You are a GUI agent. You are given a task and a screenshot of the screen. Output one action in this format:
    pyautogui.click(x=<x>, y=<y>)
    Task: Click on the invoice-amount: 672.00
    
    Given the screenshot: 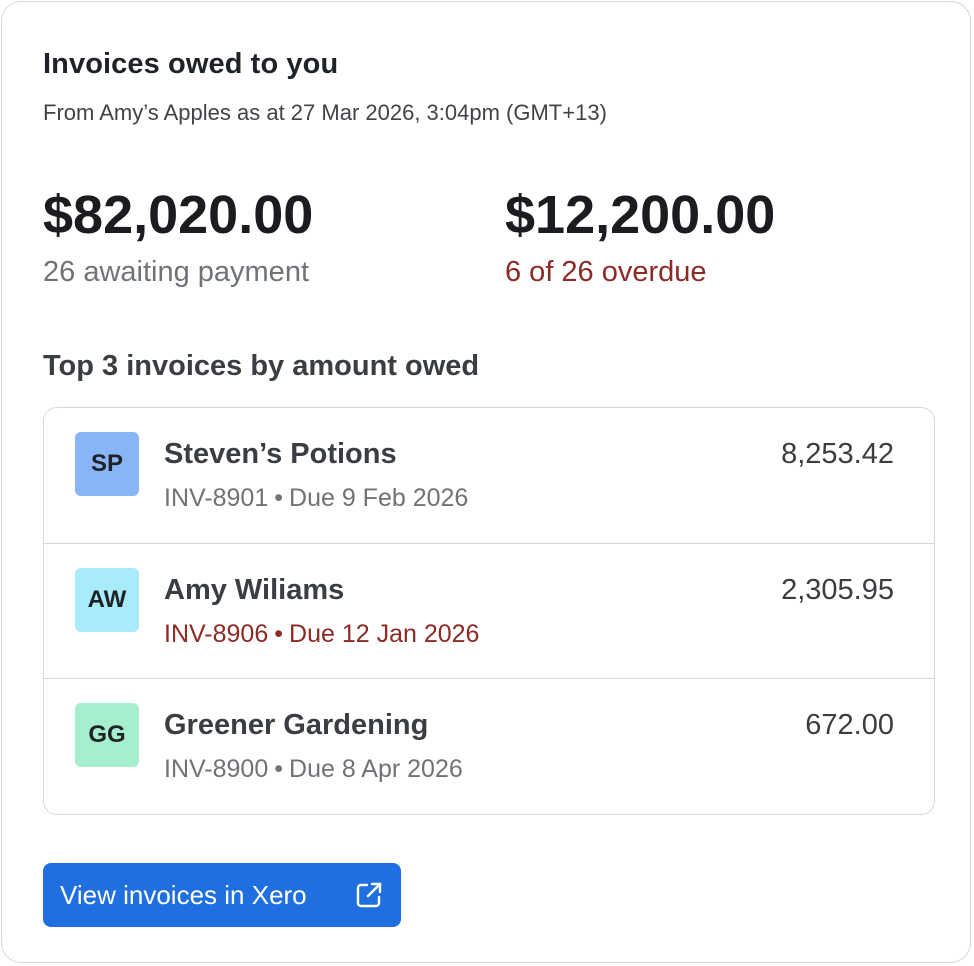 What is the action you would take?
    pyautogui.click(x=849, y=725)
    